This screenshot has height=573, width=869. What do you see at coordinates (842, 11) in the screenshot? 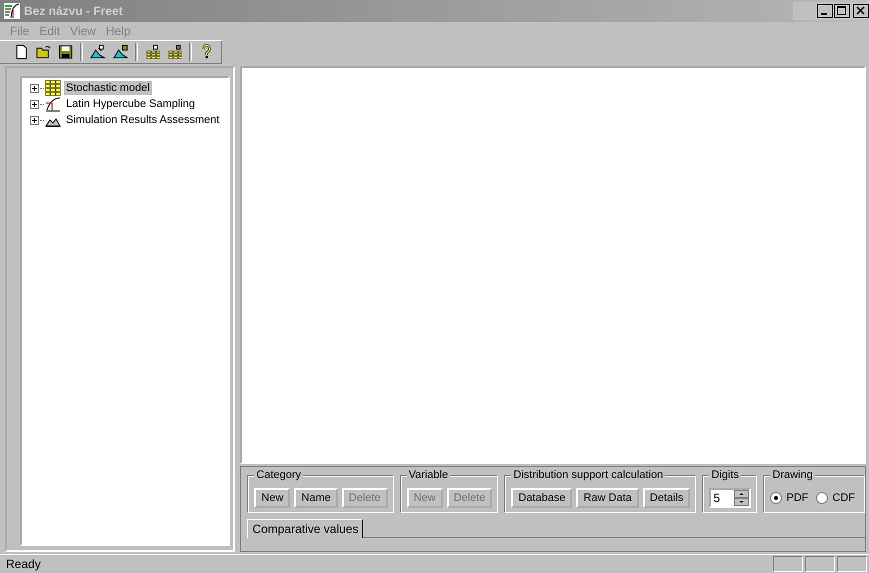
I see `maximize-button` at bounding box center [842, 11].